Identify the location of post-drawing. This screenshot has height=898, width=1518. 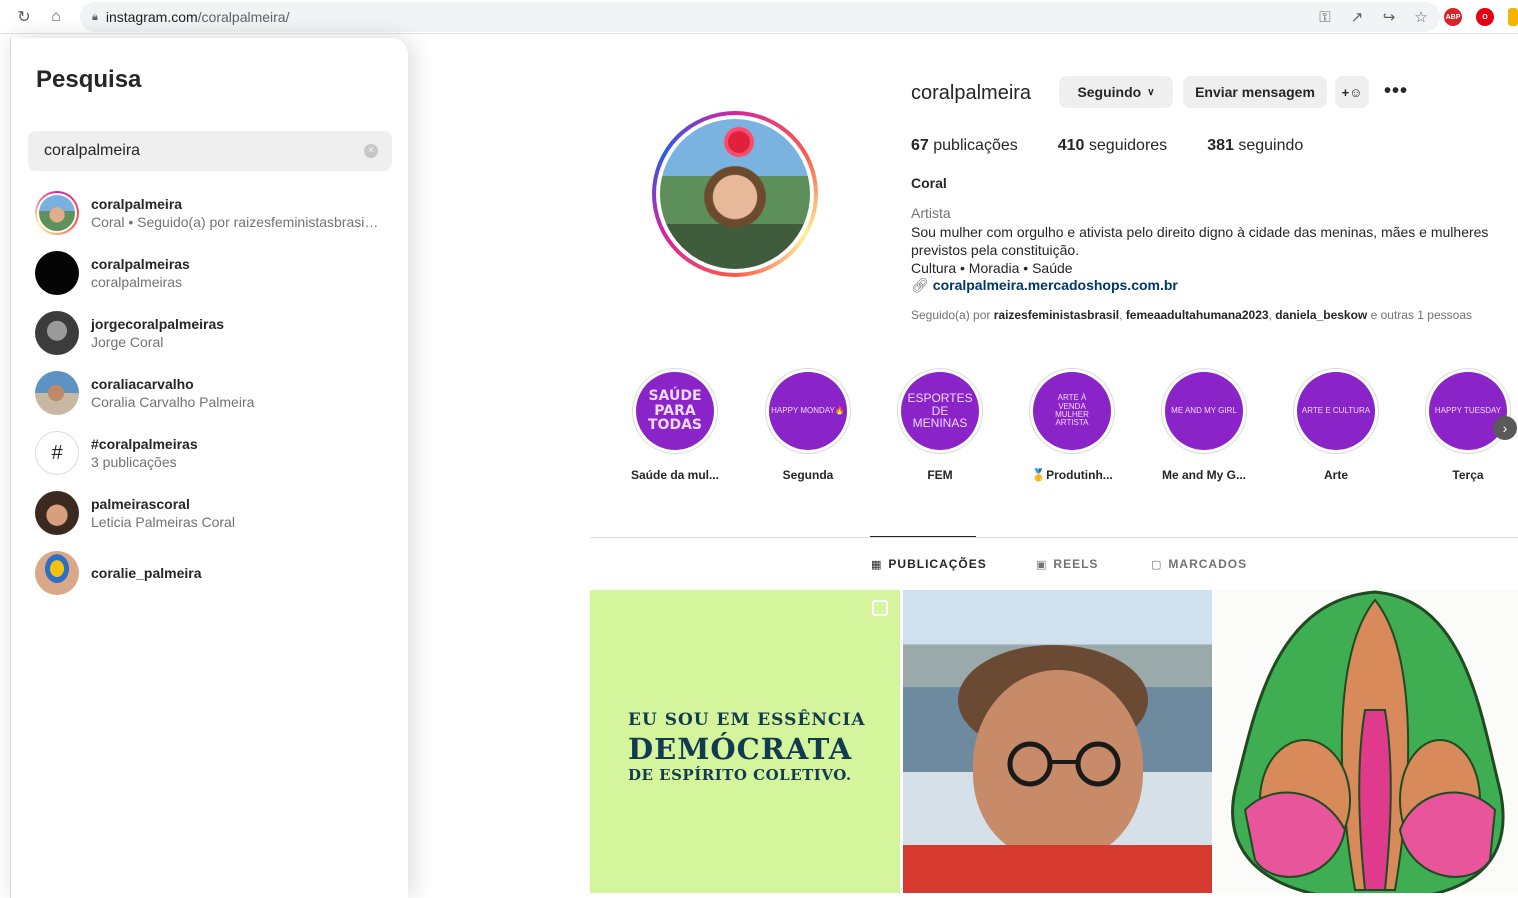
(1368, 741).